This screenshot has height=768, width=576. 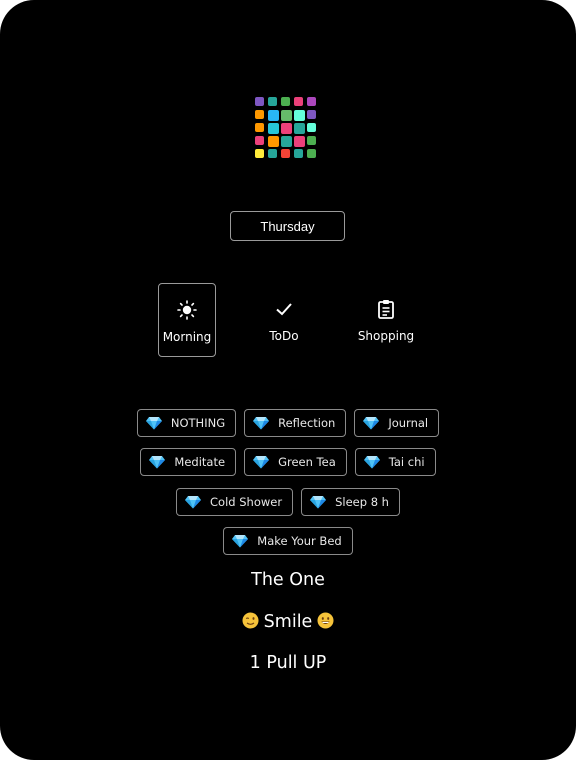 I want to click on day-selector-button: Thursday, so click(x=287, y=226).